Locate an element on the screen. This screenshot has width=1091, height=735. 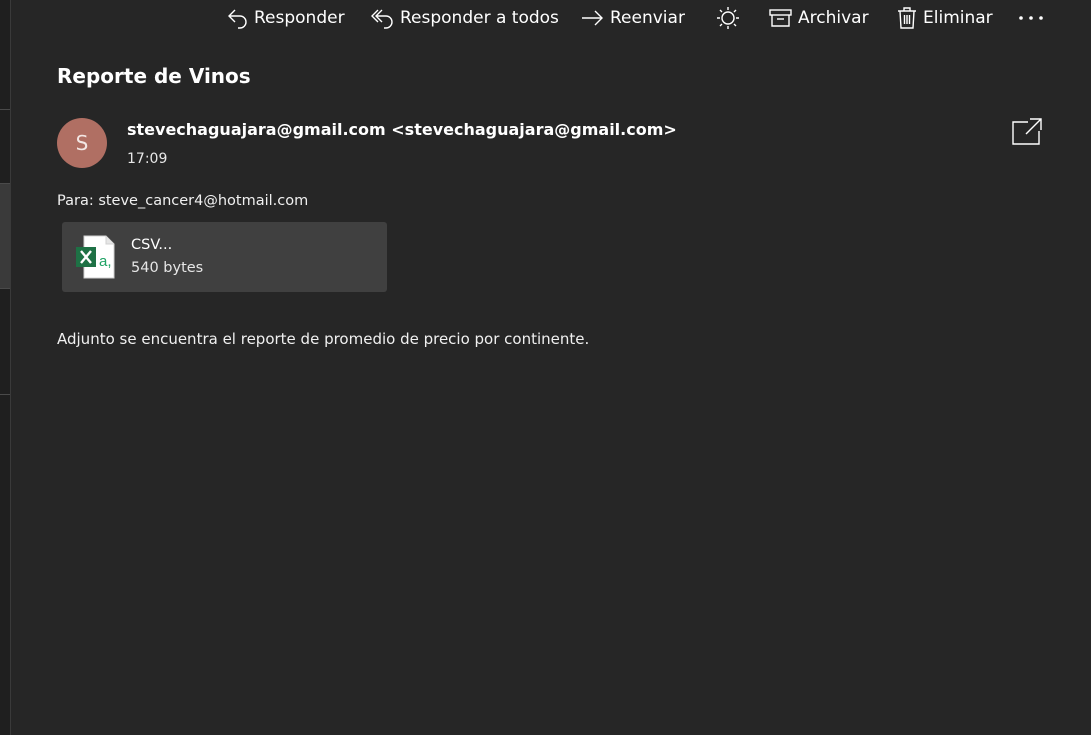
attachment-card: a, CSV... 540 bytes is located at coordinates (224, 257).